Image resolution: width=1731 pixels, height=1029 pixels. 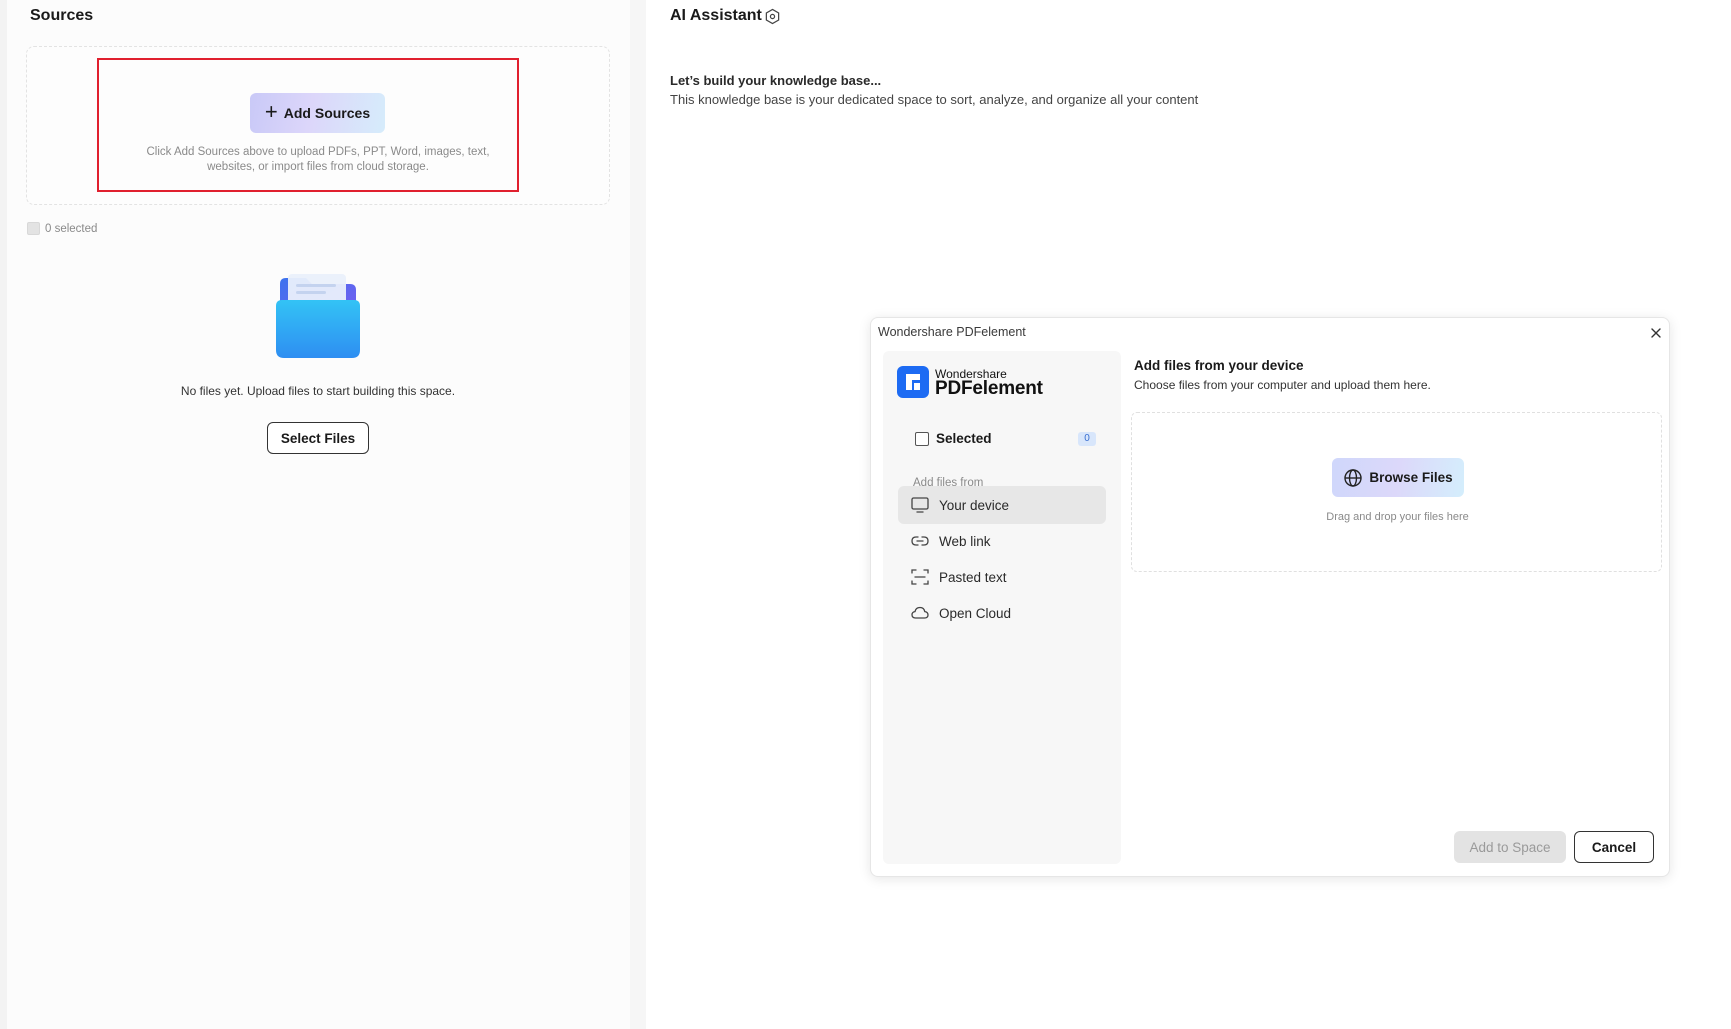 What do you see at coordinates (638, 514) in the screenshot?
I see `panel-divider` at bounding box center [638, 514].